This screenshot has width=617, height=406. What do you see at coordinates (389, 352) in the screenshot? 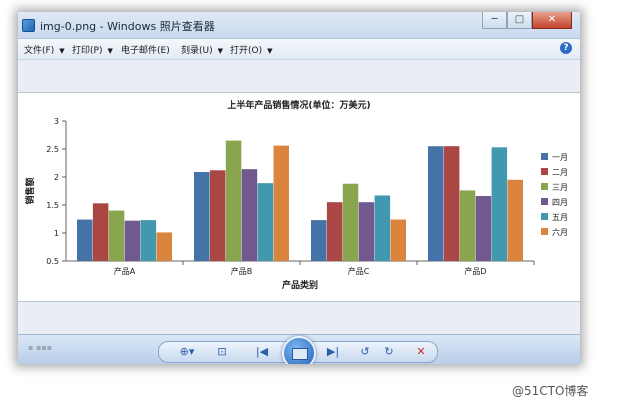
I see `rotate-cw-icon: ↻` at bounding box center [389, 352].